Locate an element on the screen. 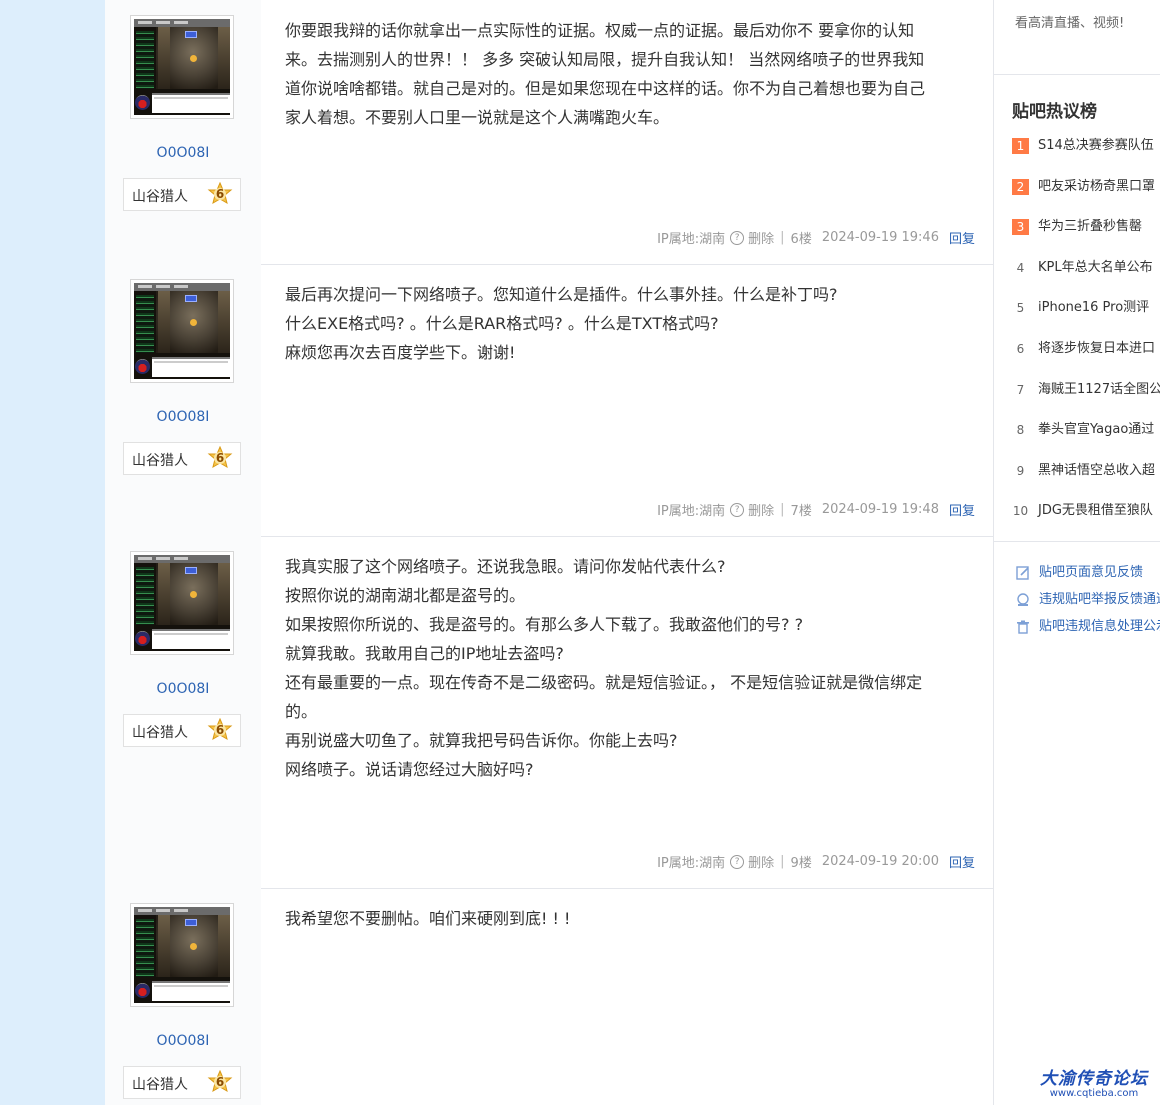  post-text-line: 什么EXE格式吗? 。什么是RAR格式吗? 。什么是TXT格式吗? is located at coordinates (502, 323).